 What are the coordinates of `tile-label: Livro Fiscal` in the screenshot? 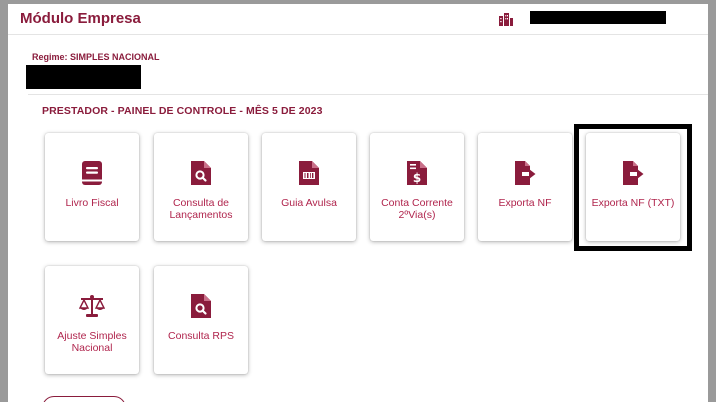 It's located at (92, 203).